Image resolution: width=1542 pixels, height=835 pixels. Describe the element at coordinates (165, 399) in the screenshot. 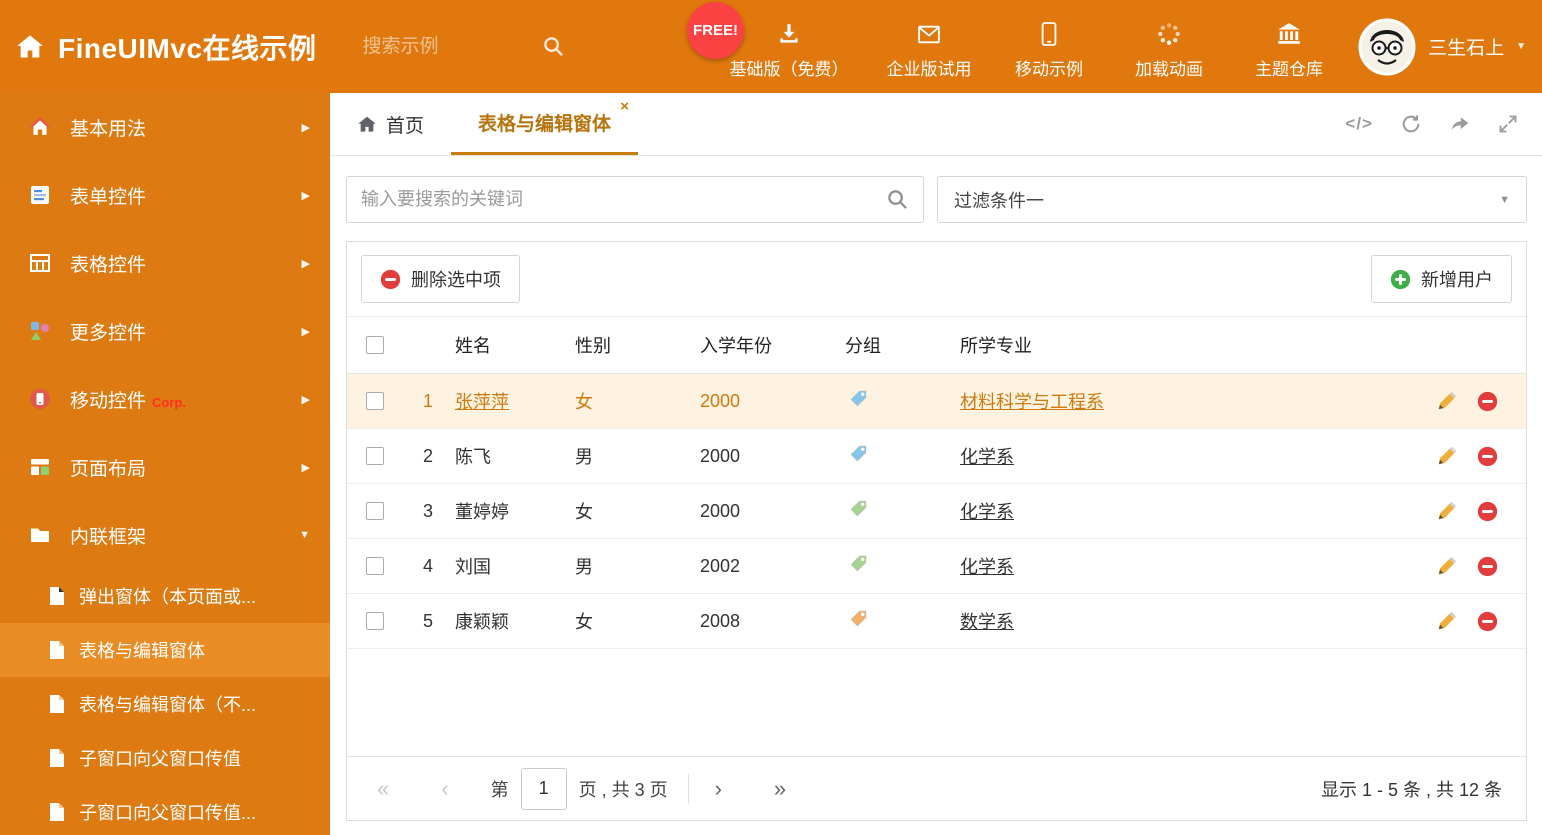

I see `sidebar-item-mobile-controls: 移动控件 Corp. ▶` at that location.